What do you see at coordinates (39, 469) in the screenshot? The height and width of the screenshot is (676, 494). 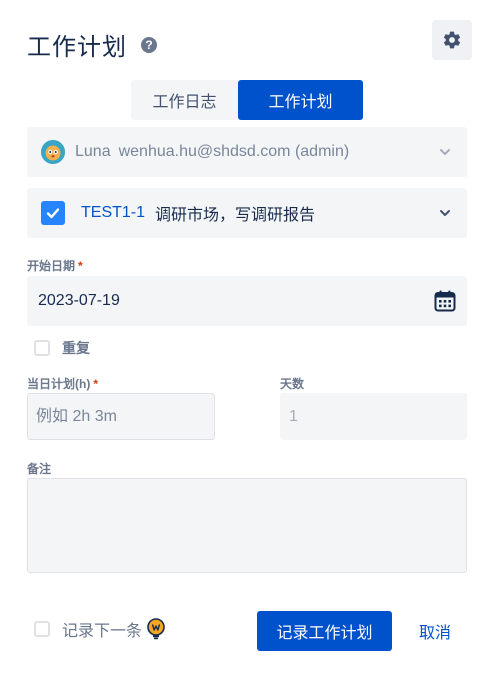 I see `notes-label: 备注` at bounding box center [39, 469].